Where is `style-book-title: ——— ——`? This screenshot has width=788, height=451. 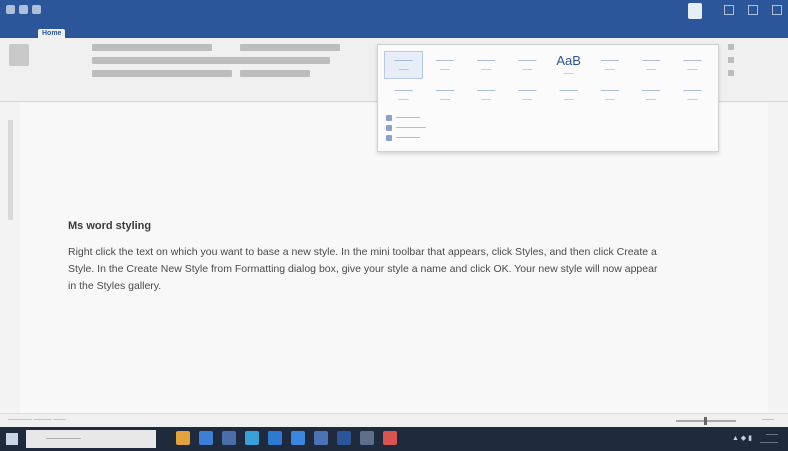 style-book-title: ——— —— is located at coordinates (651, 95).